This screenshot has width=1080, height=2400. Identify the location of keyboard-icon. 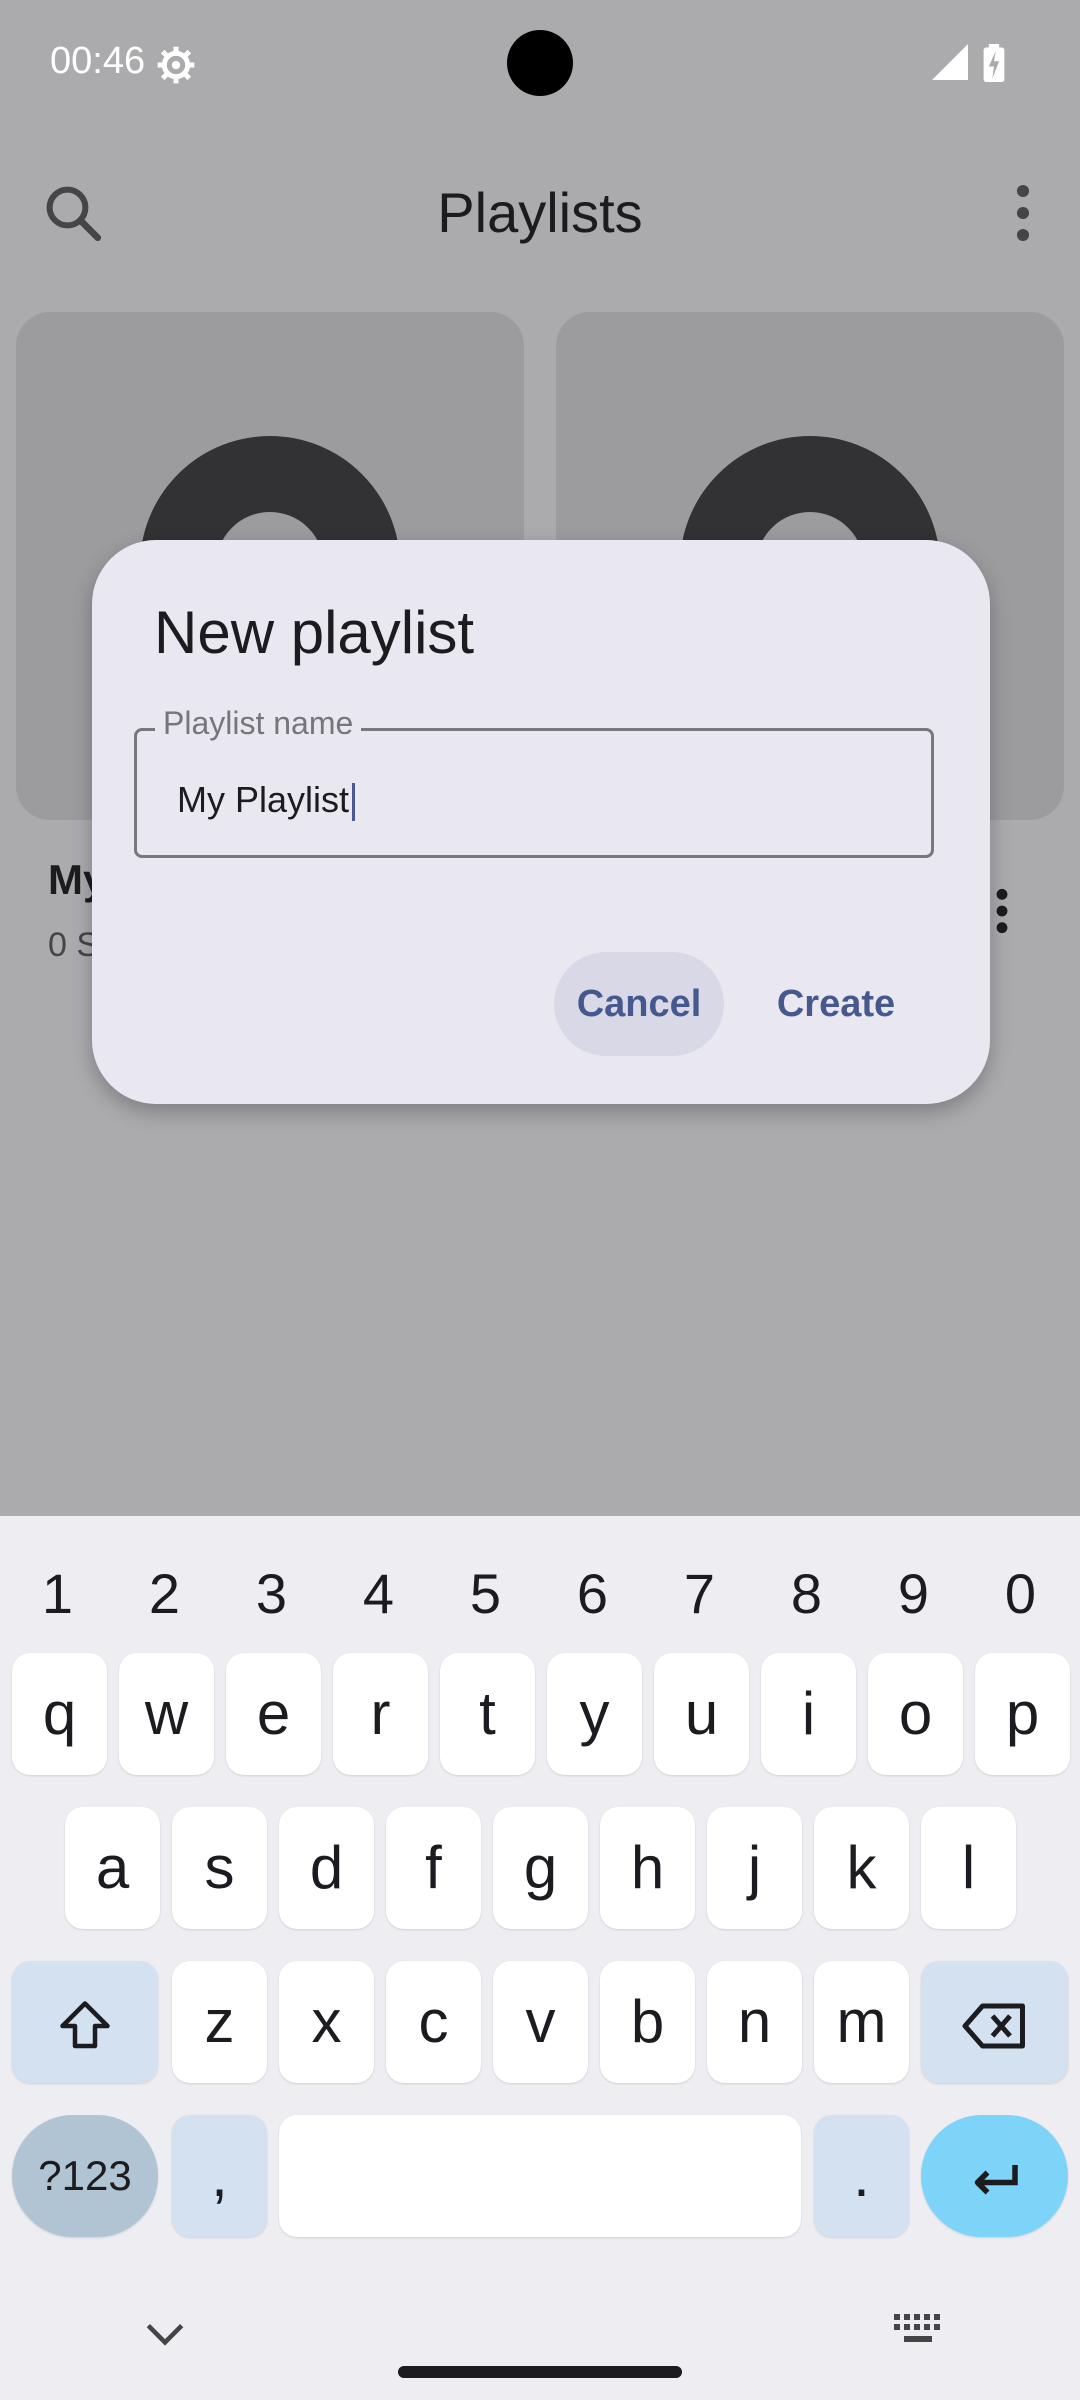
(918, 2330).